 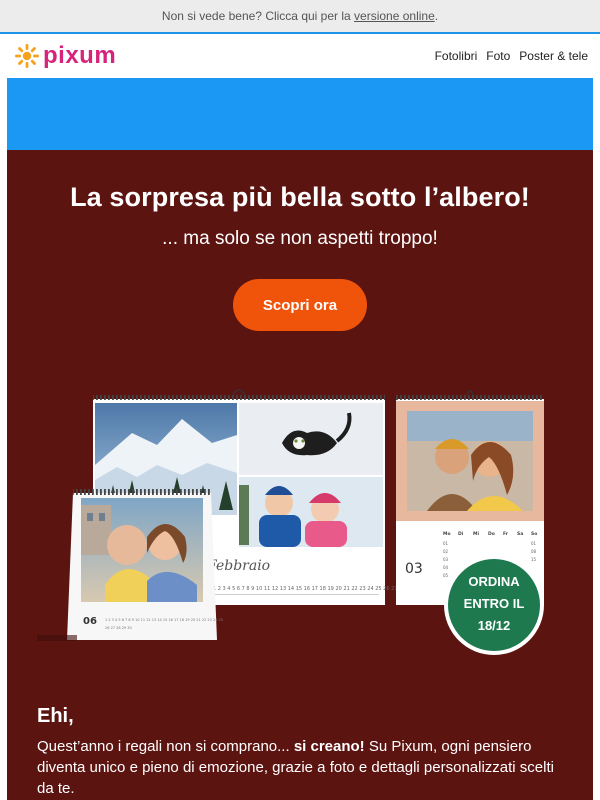 I want to click on desk-calendar-month: 06, so click(x=90, y=621).